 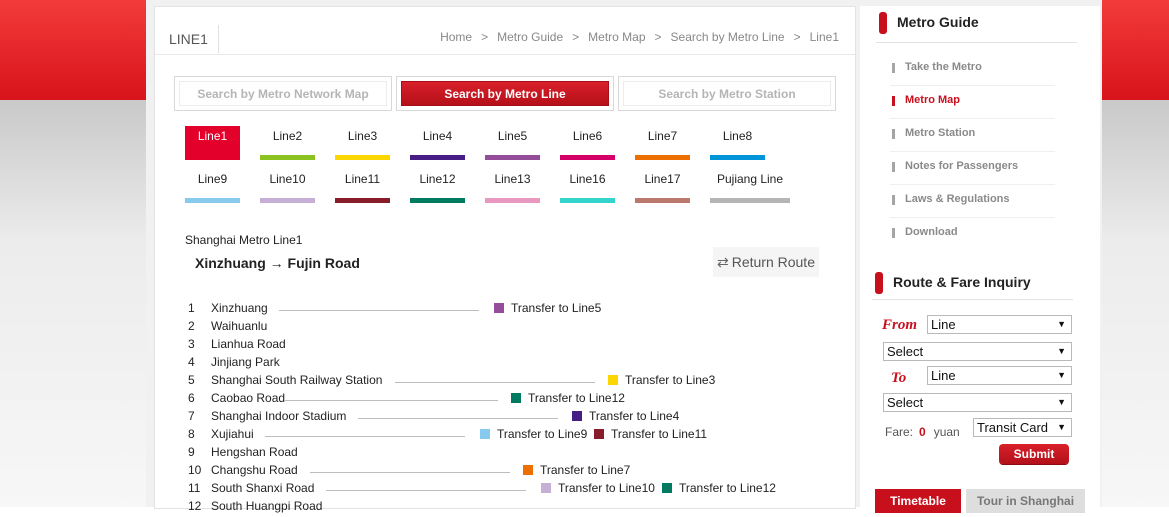 I want to click on line-tab-line4: Line4, so click(x=437, y=143).